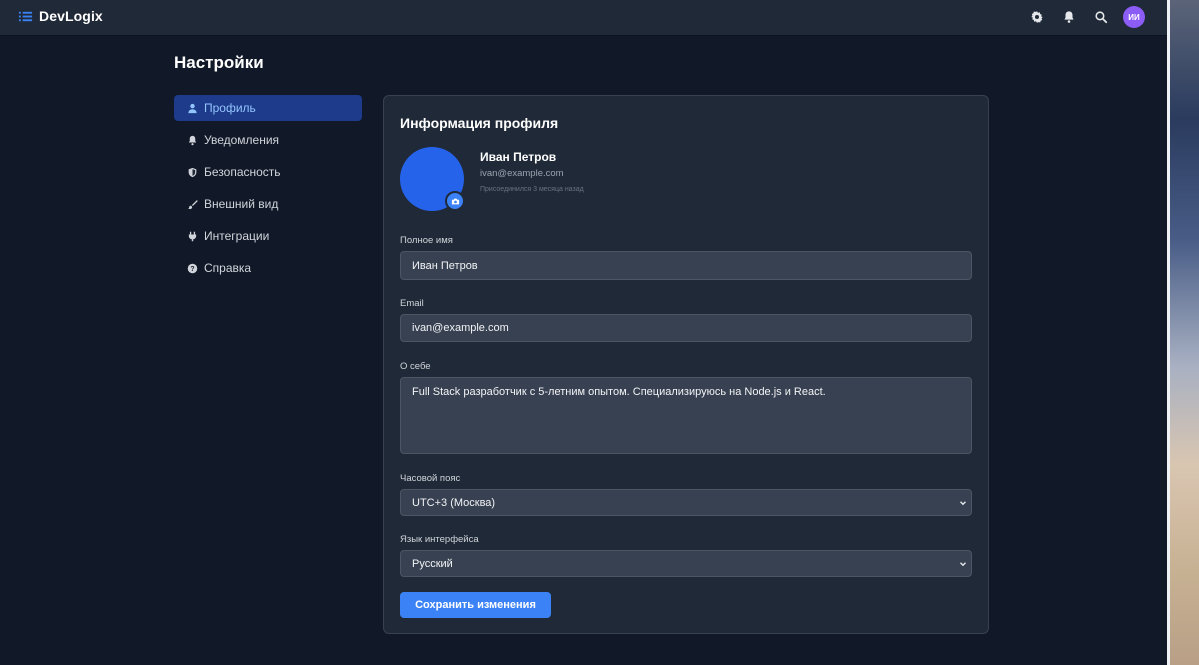  What do you see at coordinates (242, 140) in the screenshot?
I see `sidebar-item-label: Уведомления` at bounding box center [242, 140].